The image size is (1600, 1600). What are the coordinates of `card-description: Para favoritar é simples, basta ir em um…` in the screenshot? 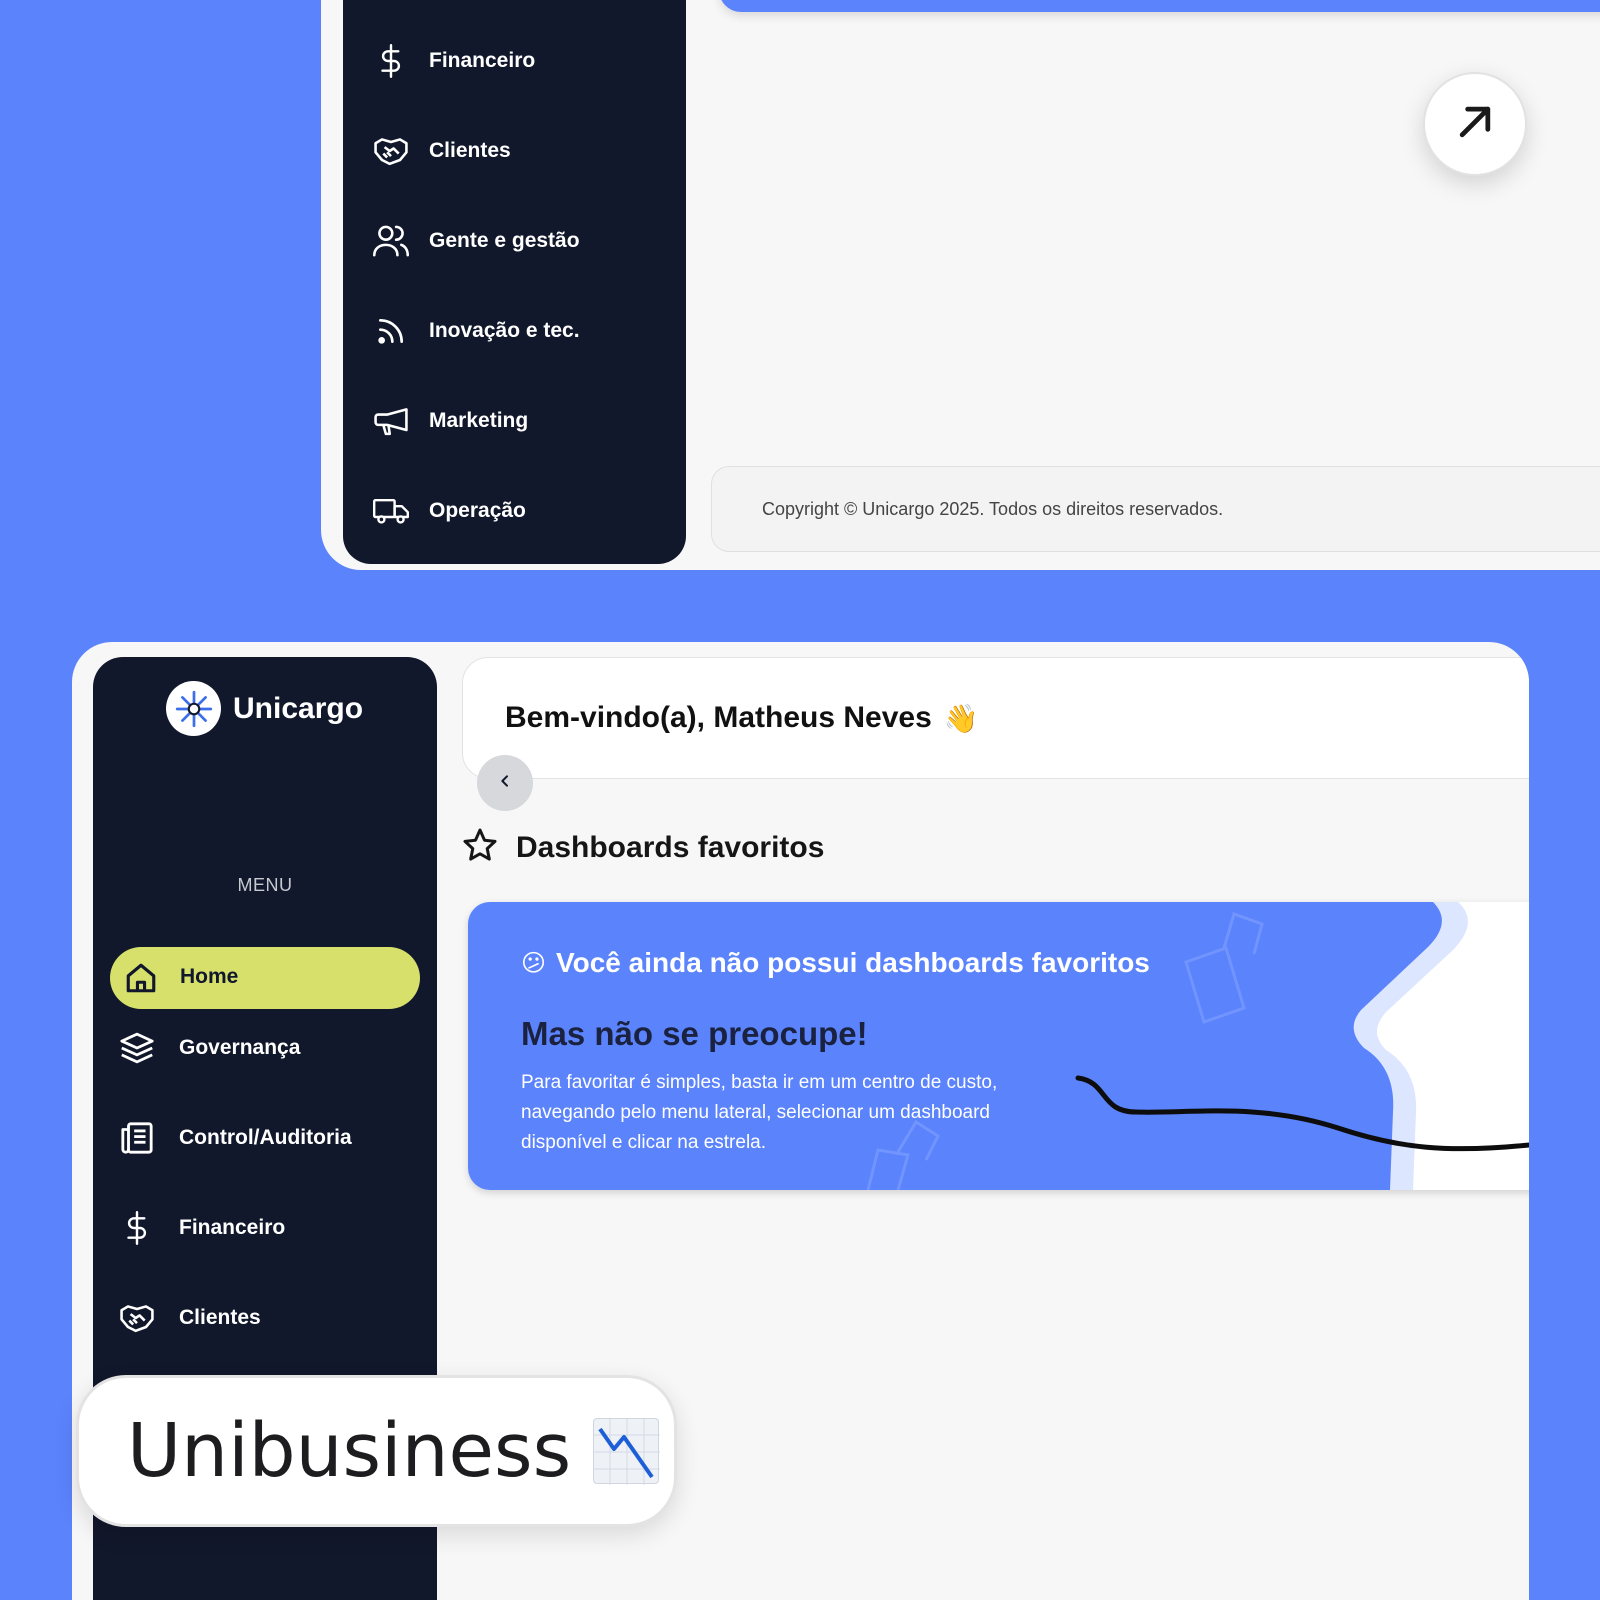 It's located at (759, 1112).